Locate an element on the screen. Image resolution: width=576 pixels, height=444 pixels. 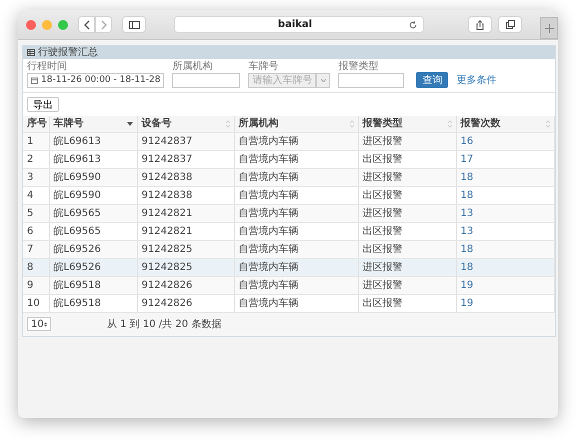
sort-descending-icon is located at coordinates (129, 124).